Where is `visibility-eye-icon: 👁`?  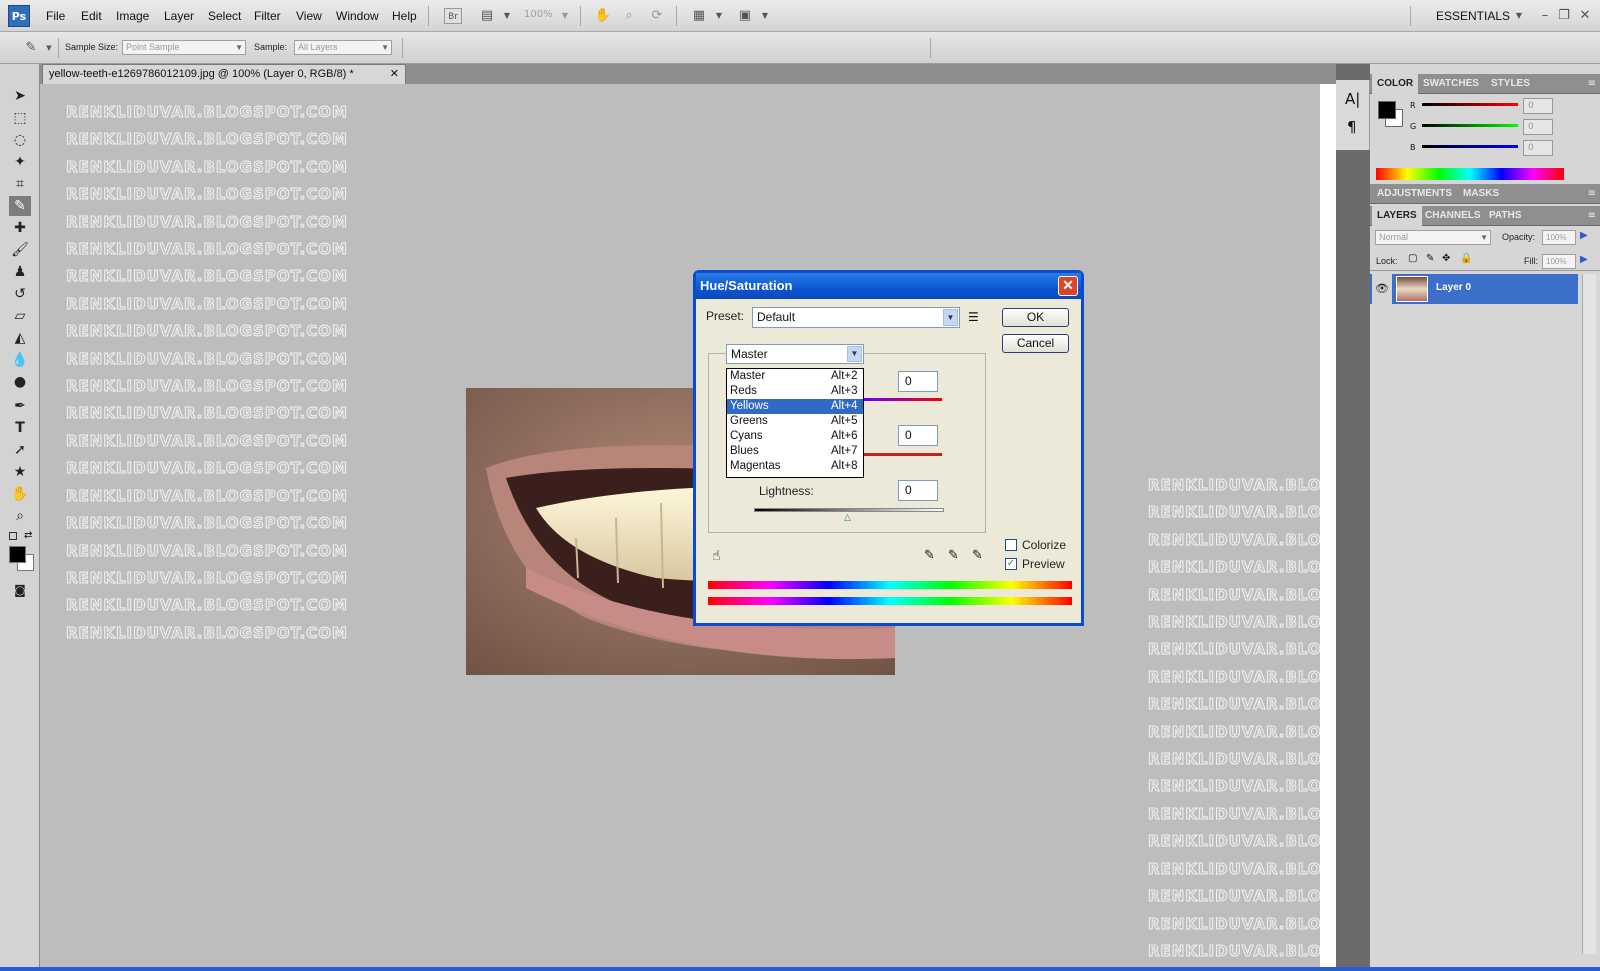 visibility-eye-icon: 👁 is located at coordinates (1382, 289).